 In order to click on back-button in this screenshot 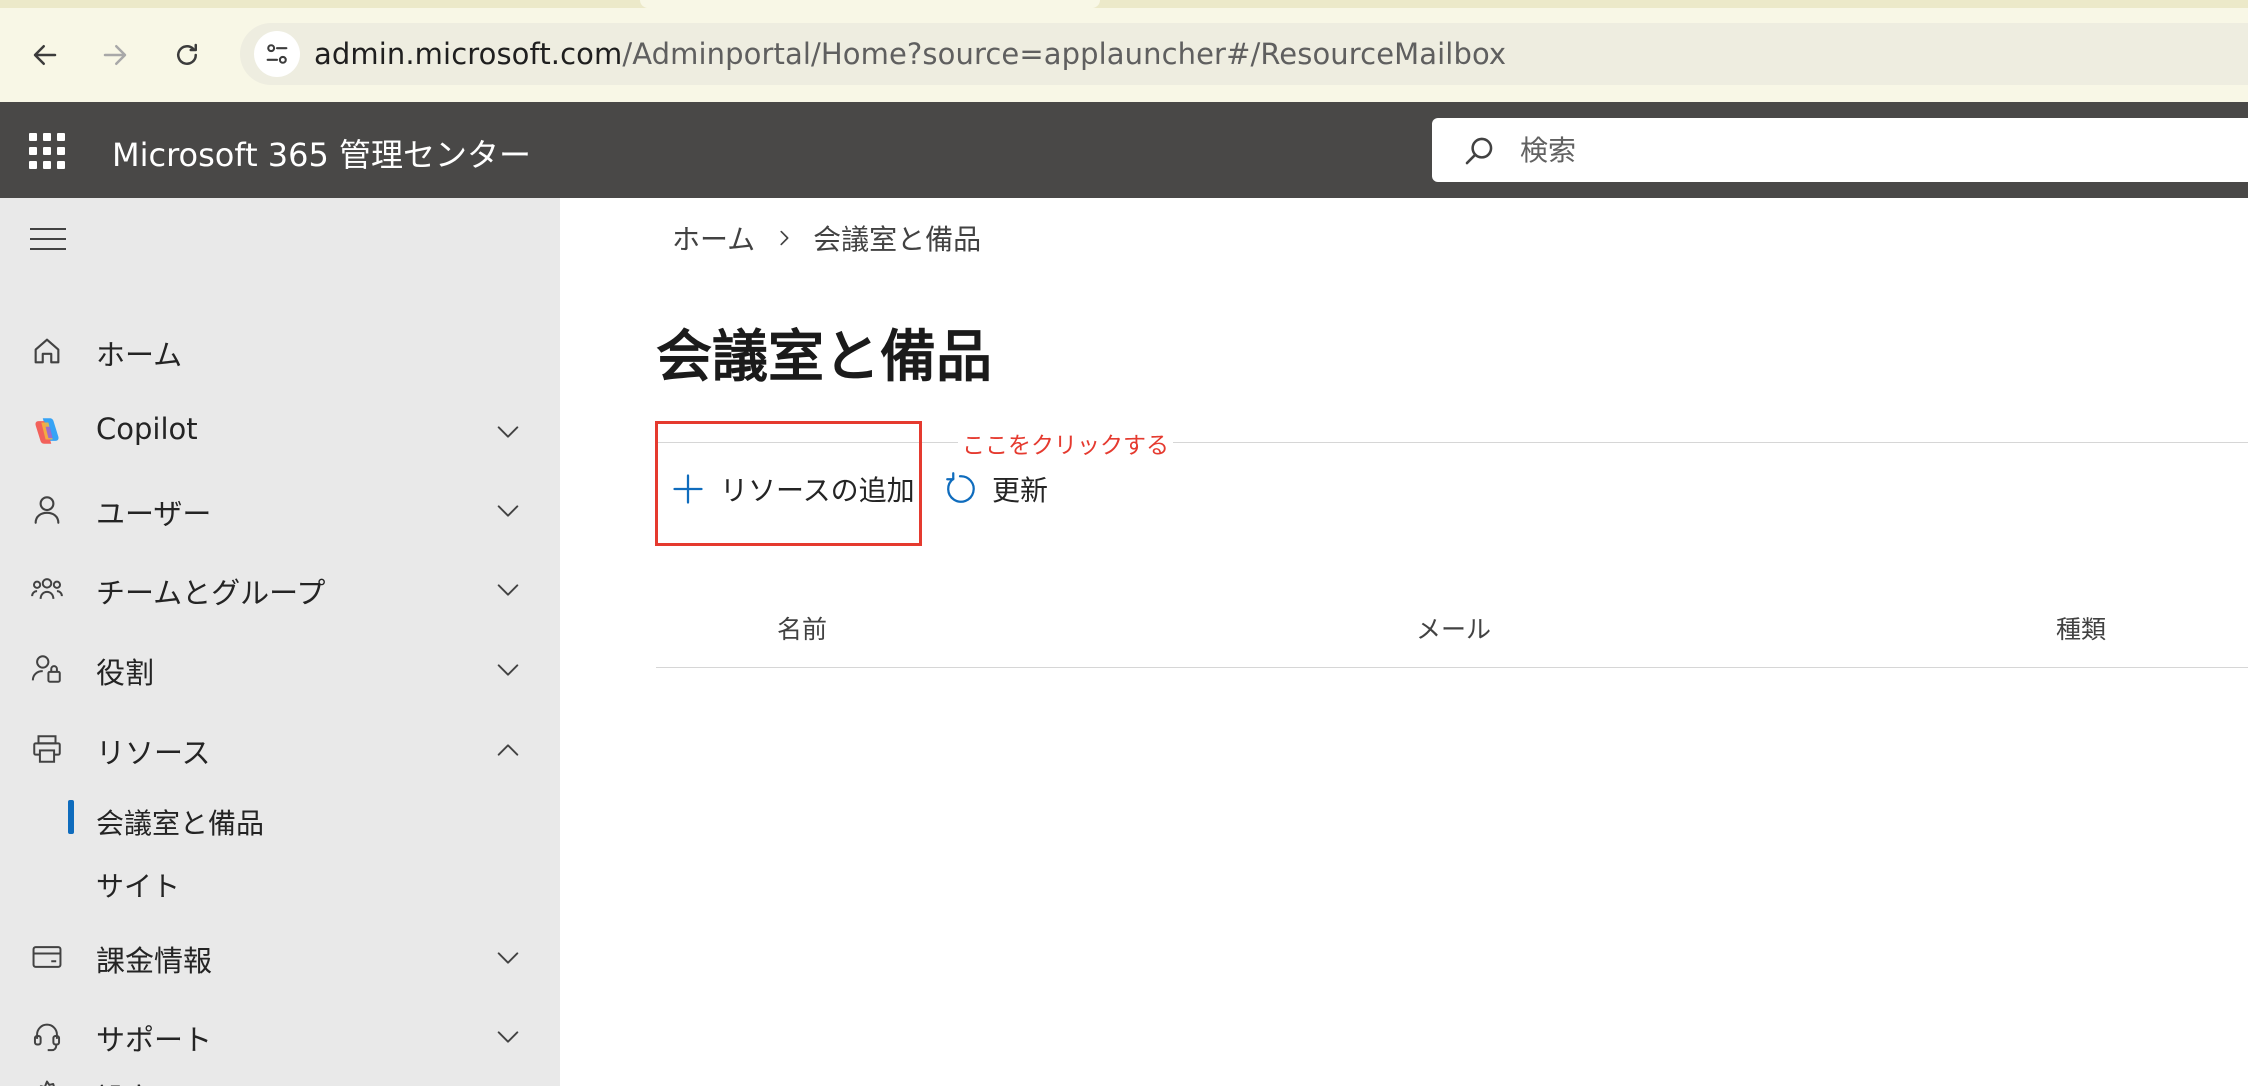, I will do `click(45, 55)`.